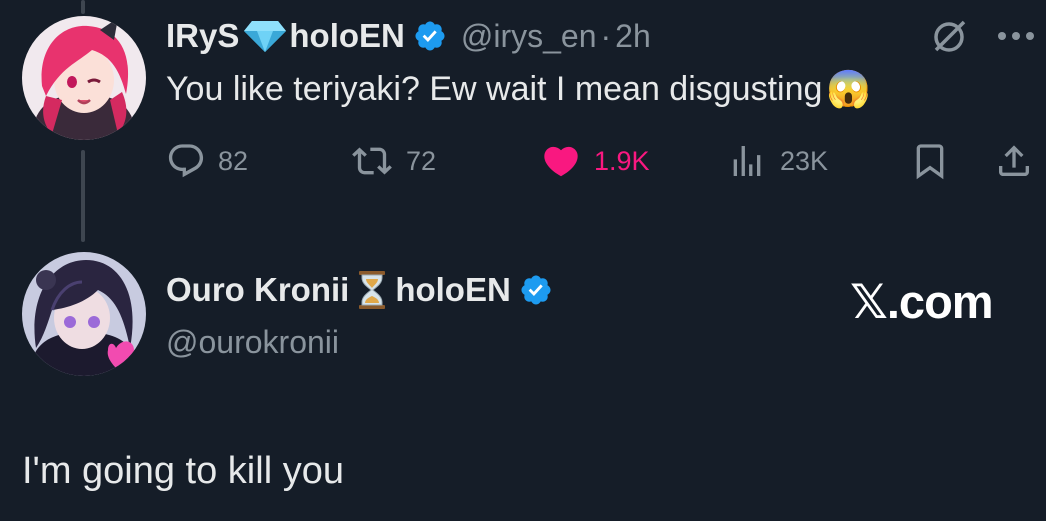 The height and width of the screenshot is (521, 1046). I want to click on repost-icon, so click(372, 161).